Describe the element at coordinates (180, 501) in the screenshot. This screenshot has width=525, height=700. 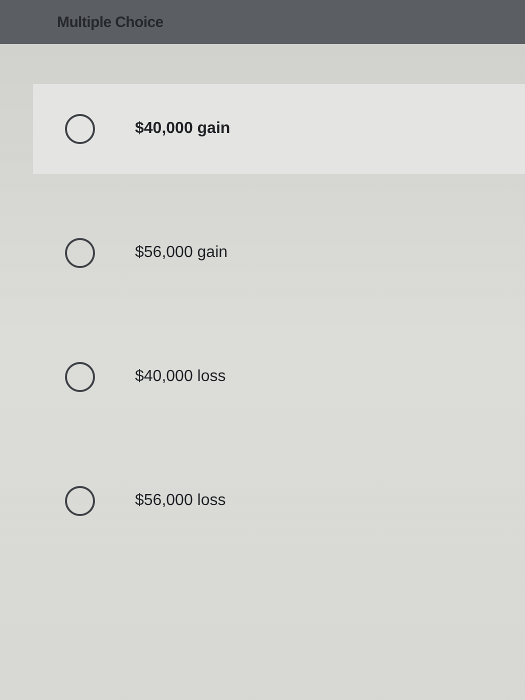
I see `option-label: $56,000 loss` at that location.